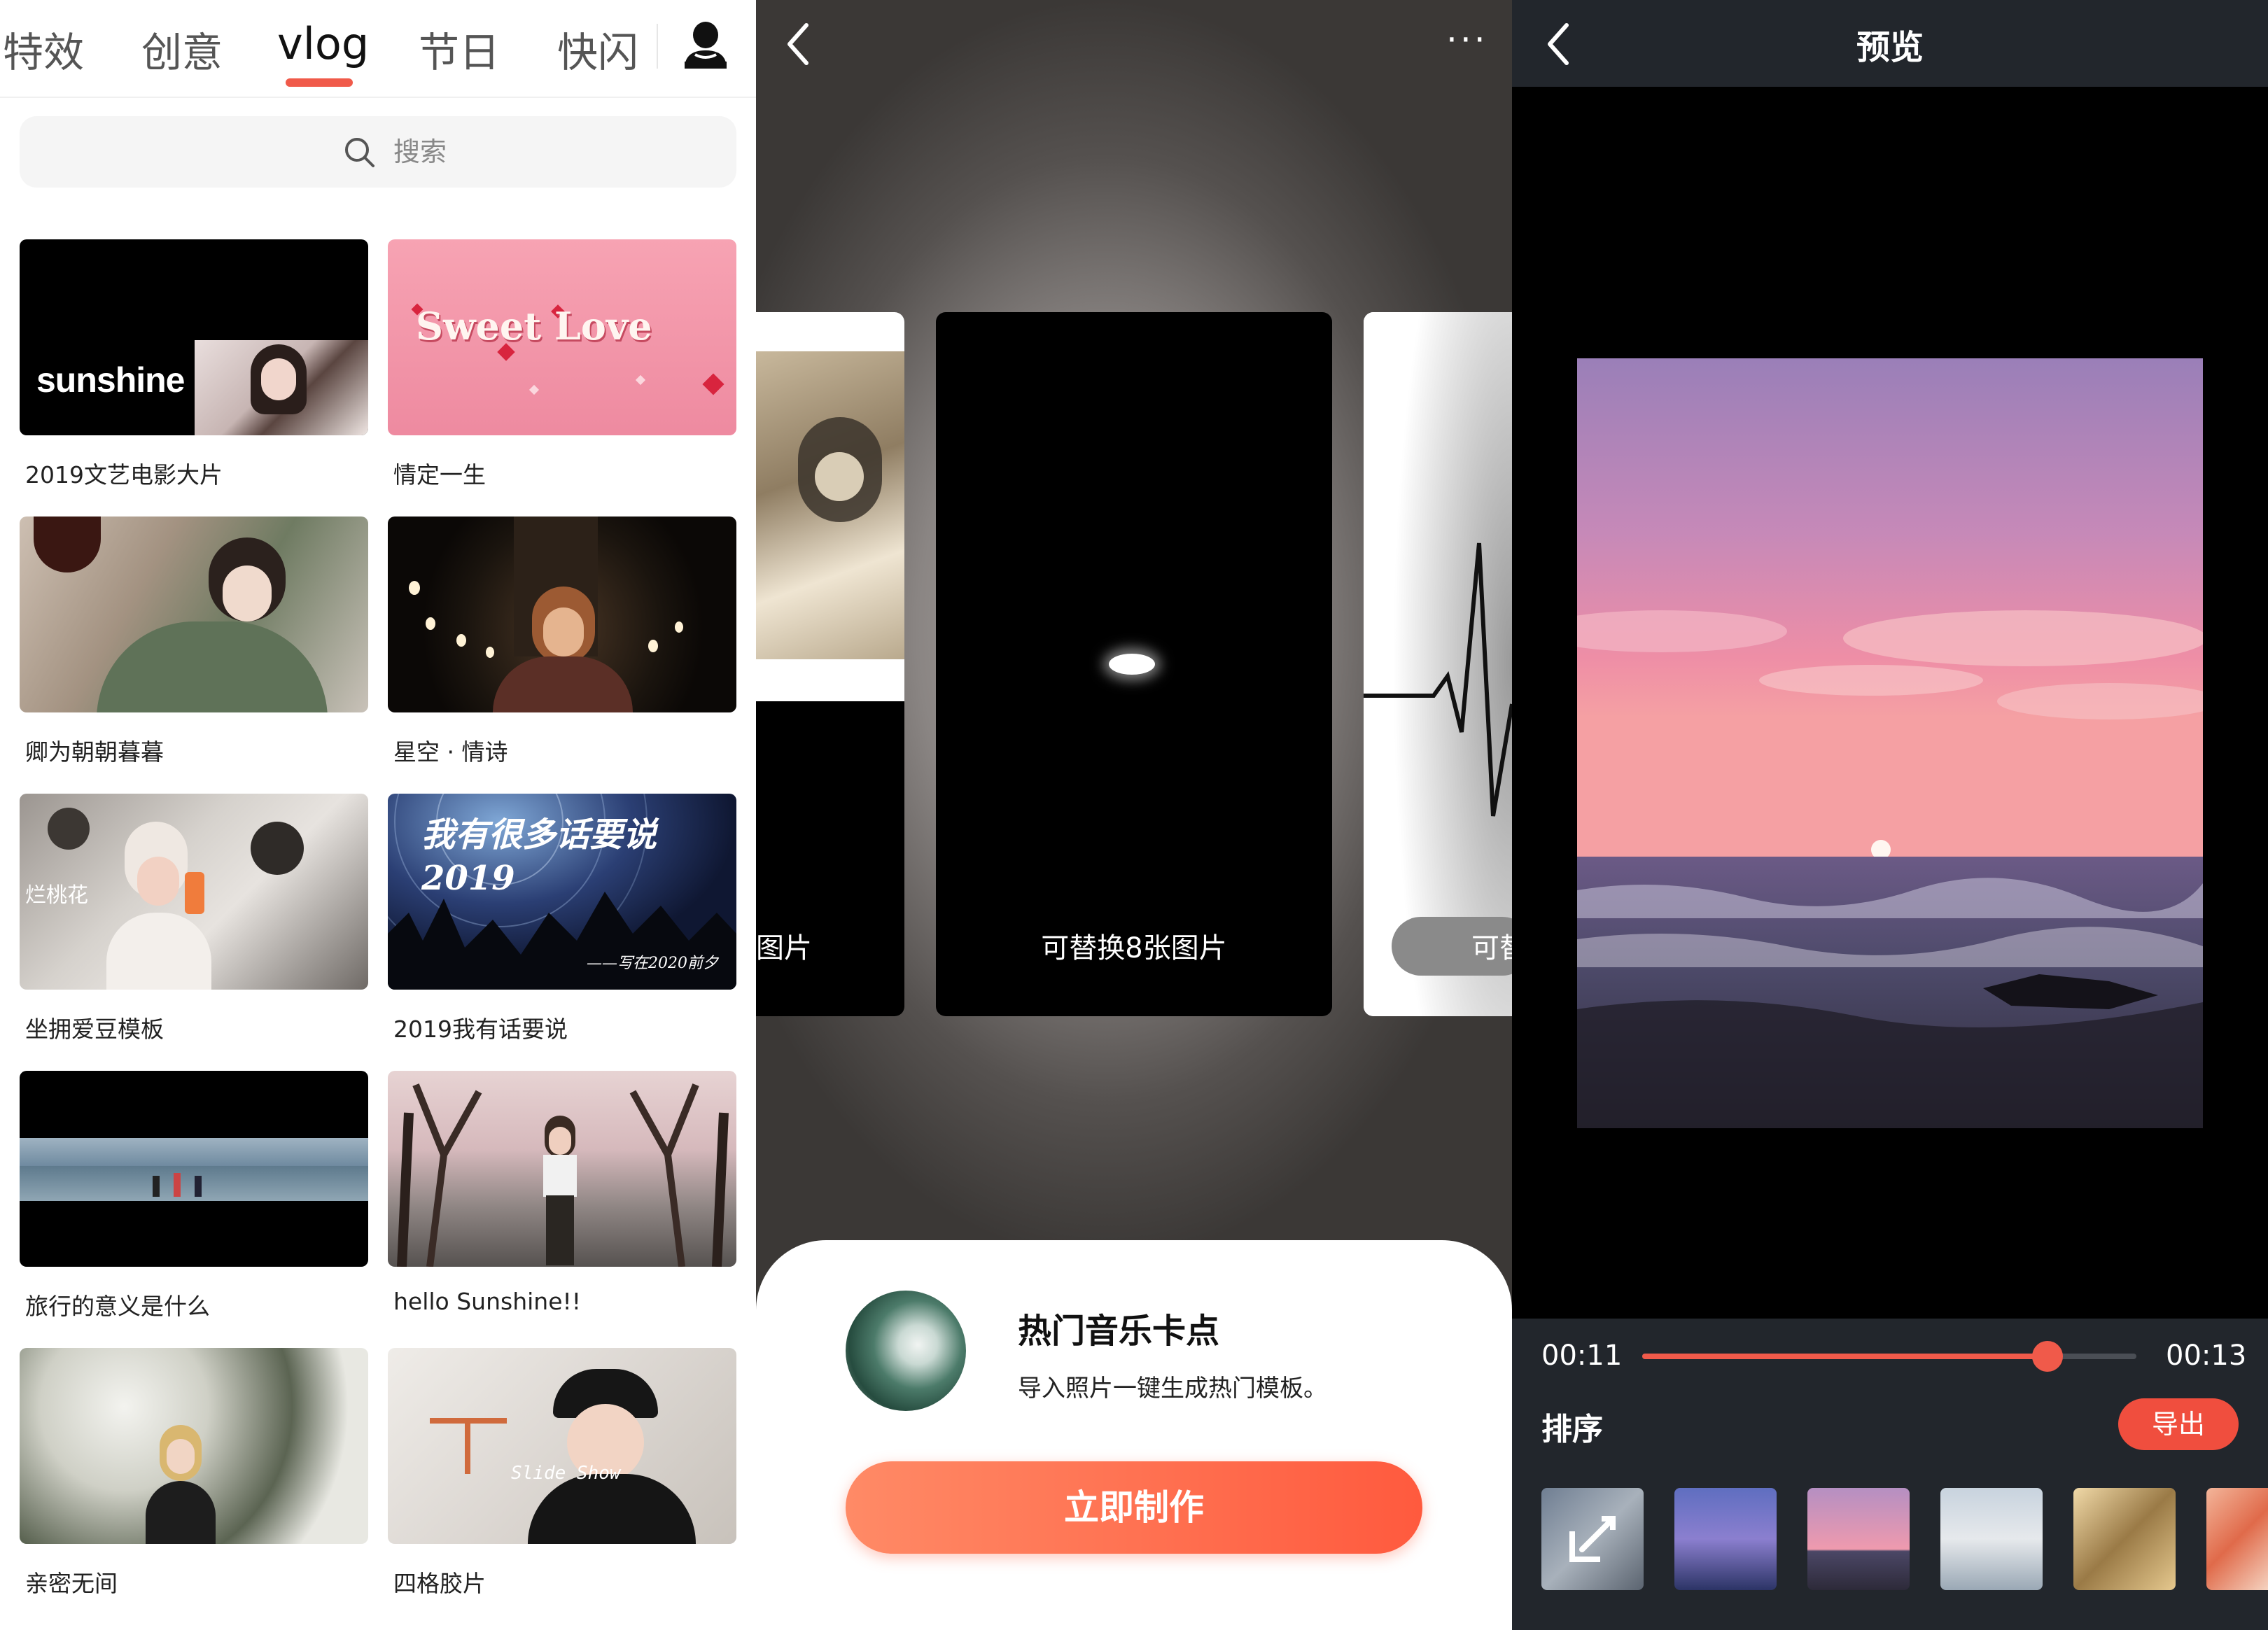  What do you see at coordinates (1572, 1429) in the screenshot?
I see `sort-label: 排序` at bounding box center [1572, 1429].